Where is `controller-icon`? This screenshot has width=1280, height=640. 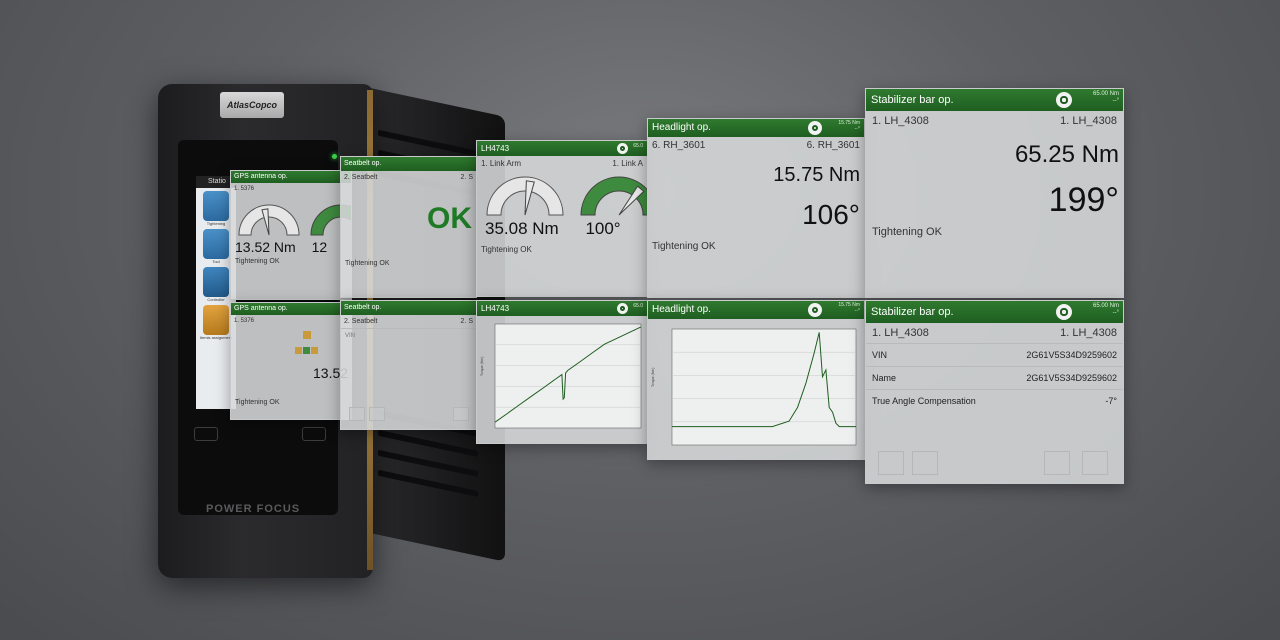 controller-icon is located at coordinates (216, 282).